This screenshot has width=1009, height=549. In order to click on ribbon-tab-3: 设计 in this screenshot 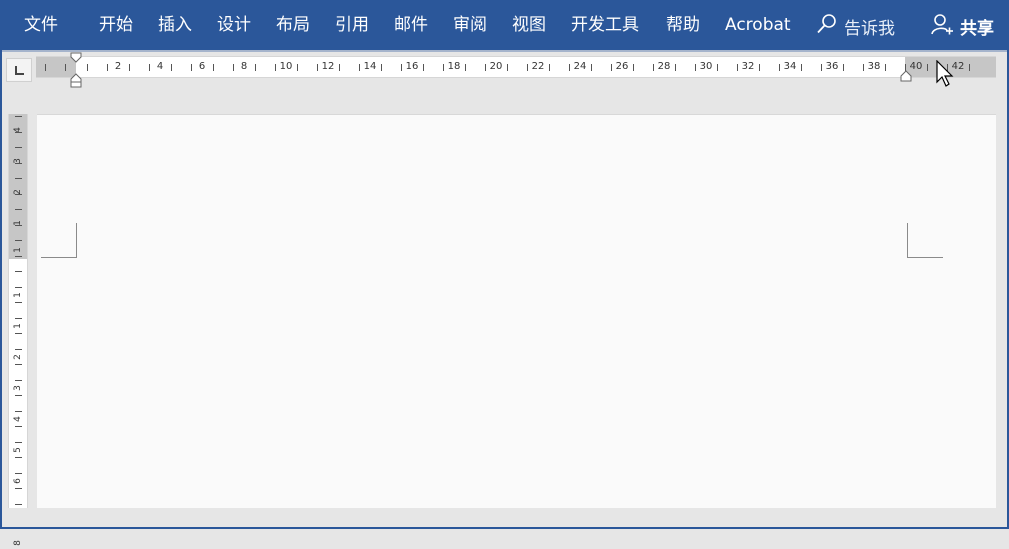, I will do `click(234, 25)`.